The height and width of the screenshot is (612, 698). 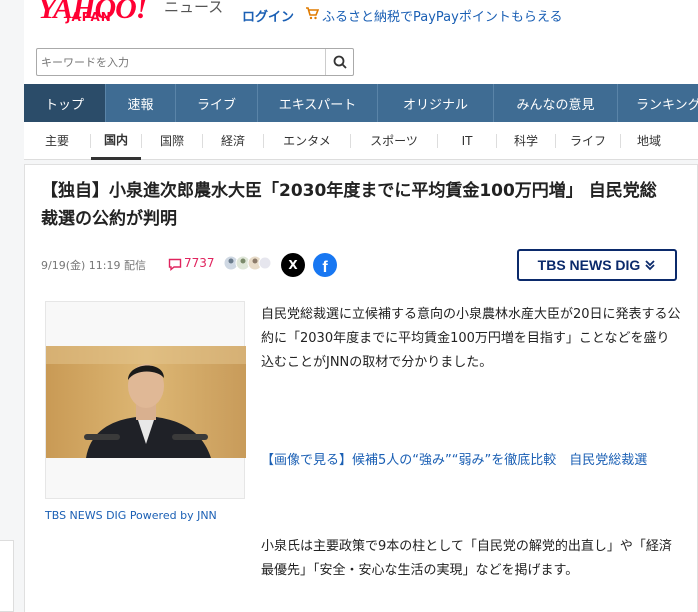 I want to click on article-image-frame, so click(x=145, y=400).